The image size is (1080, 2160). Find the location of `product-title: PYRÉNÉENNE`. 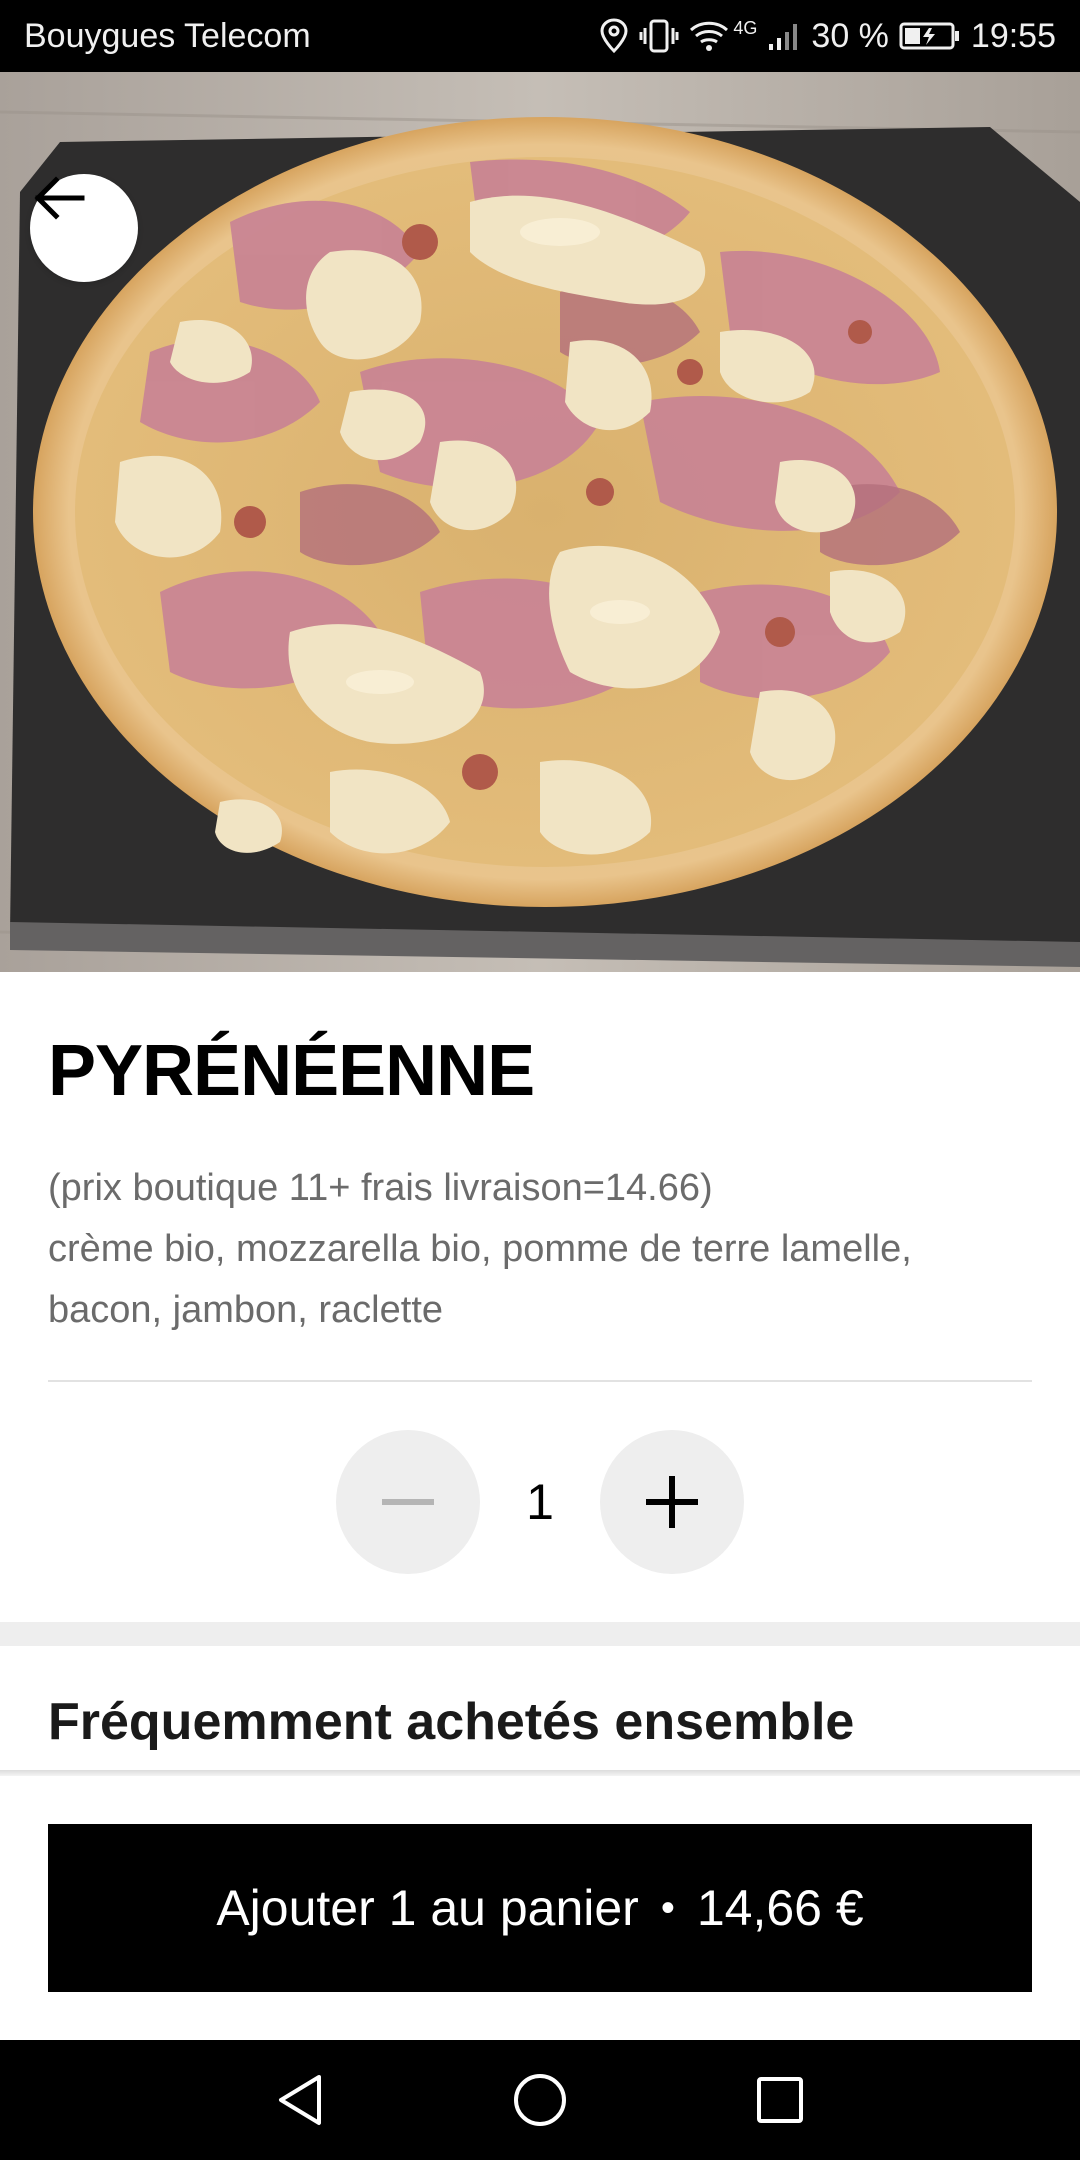

product-title: PYRÉNÉENNE is located at coordinates (291, 1071).